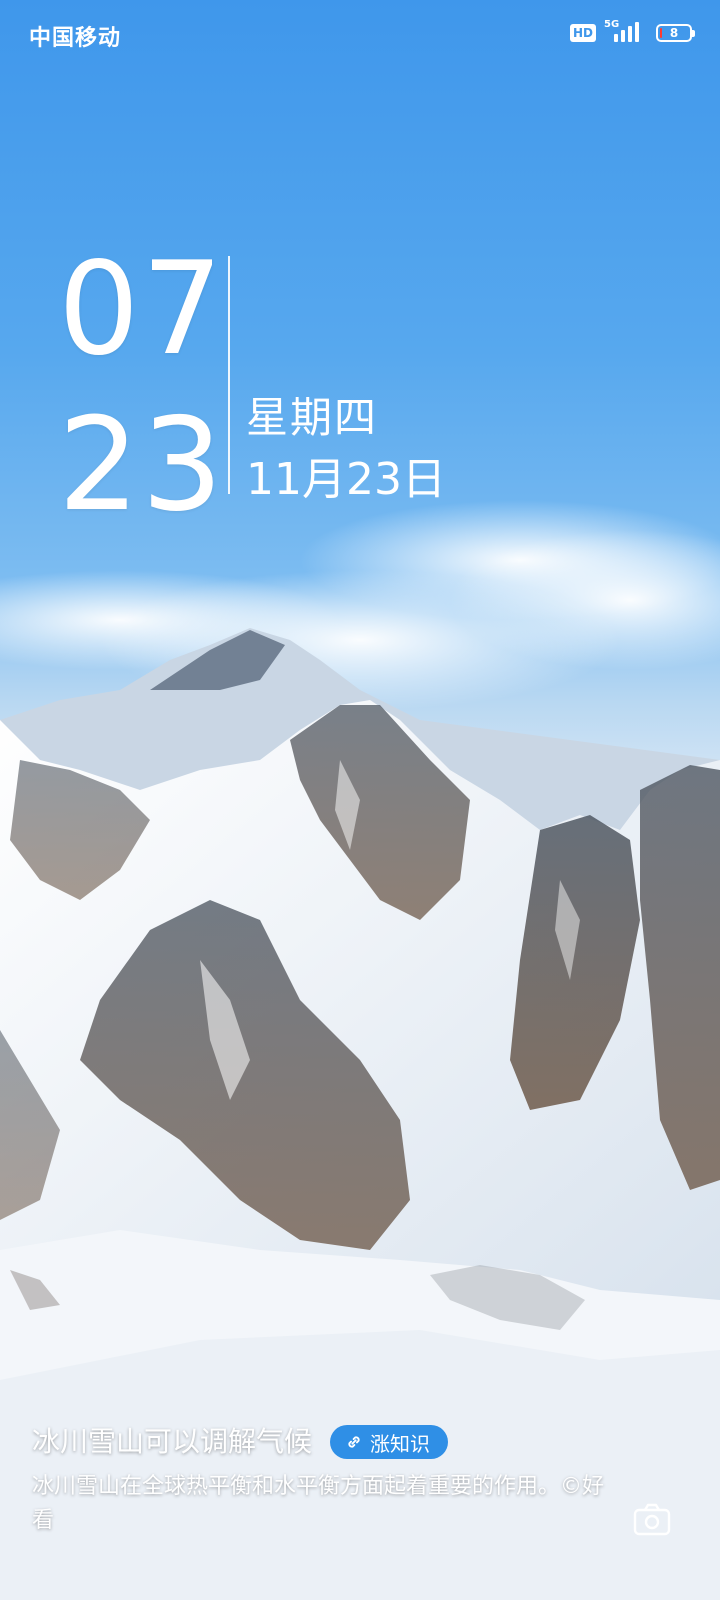 This screenshot has width=720, height=1600. I want to click on clock: 07 23, so click(141, 388).